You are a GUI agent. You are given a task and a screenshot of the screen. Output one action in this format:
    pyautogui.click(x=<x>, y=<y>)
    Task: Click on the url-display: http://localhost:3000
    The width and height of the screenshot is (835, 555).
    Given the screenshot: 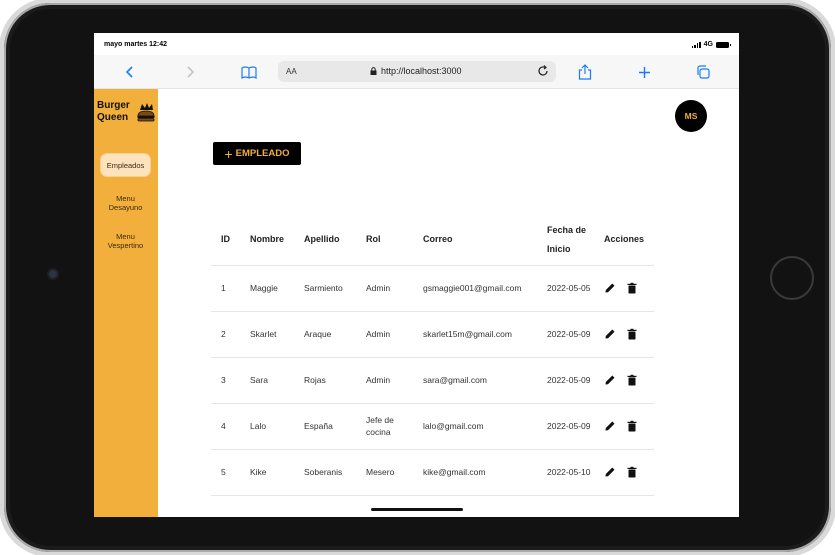 What is the action you would take?
    pyautogui.click(x=416, y=71)
    